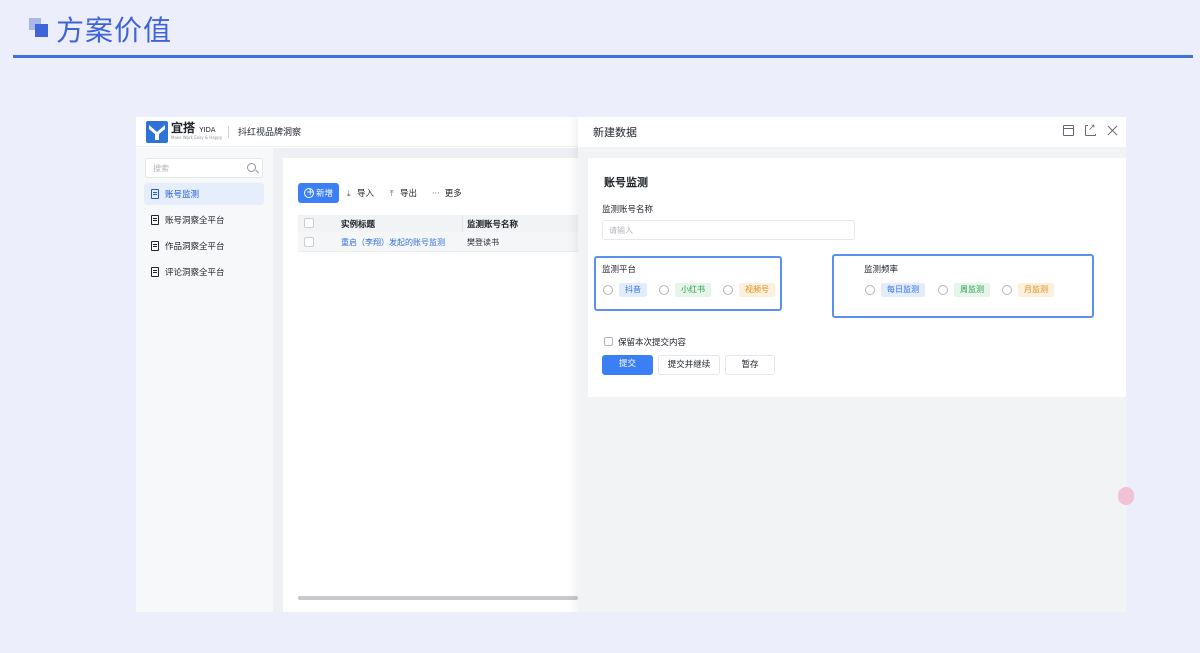  I want to click on logo-tagline: Make Work Easy & Happy, so click(197, 137).